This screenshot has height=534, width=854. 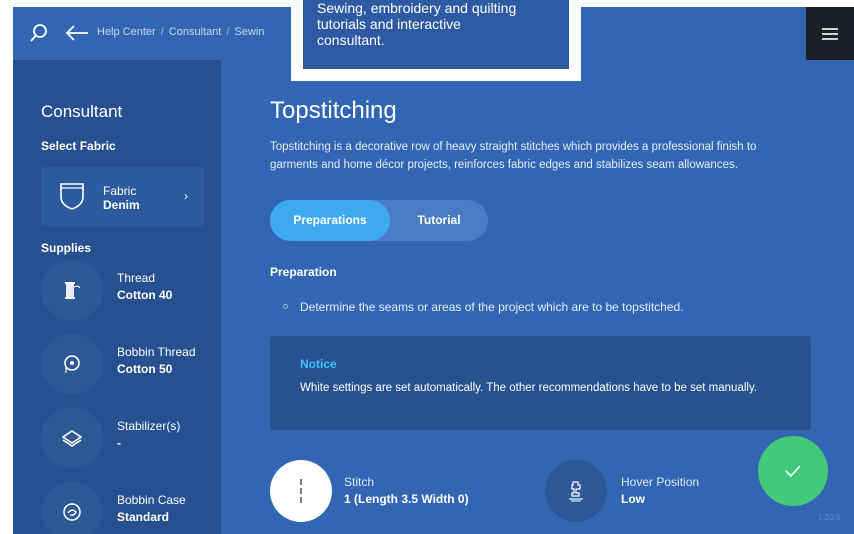 I want to click on stabilizer-icon, so click(x=72, y=438).